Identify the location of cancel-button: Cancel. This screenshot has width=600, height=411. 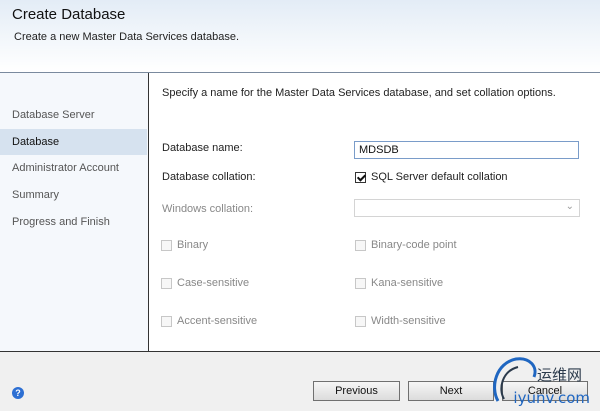
(545, 391).